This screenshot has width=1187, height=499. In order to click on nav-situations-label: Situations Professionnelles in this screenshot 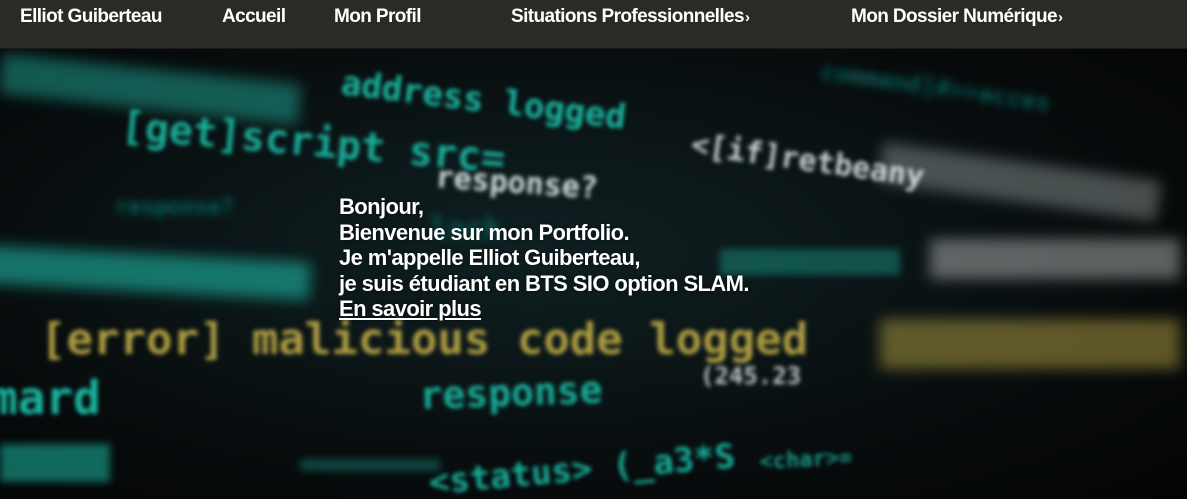, I will do `click(628, 16)`.